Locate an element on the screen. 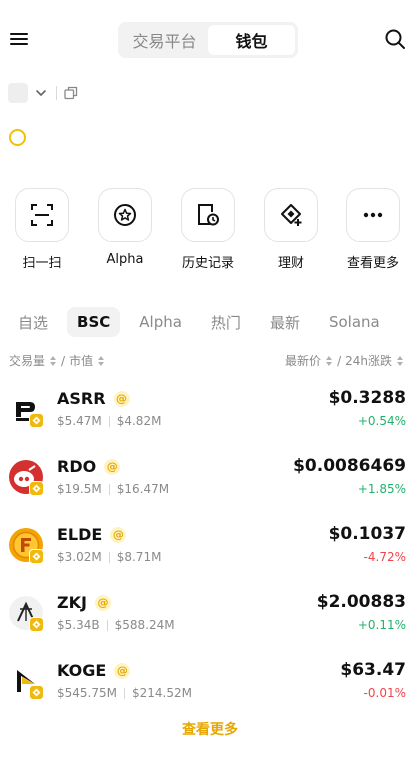 This screenshot has width=420, height=757. token-symbol: ZKJ is located at coordinates (72, 602).